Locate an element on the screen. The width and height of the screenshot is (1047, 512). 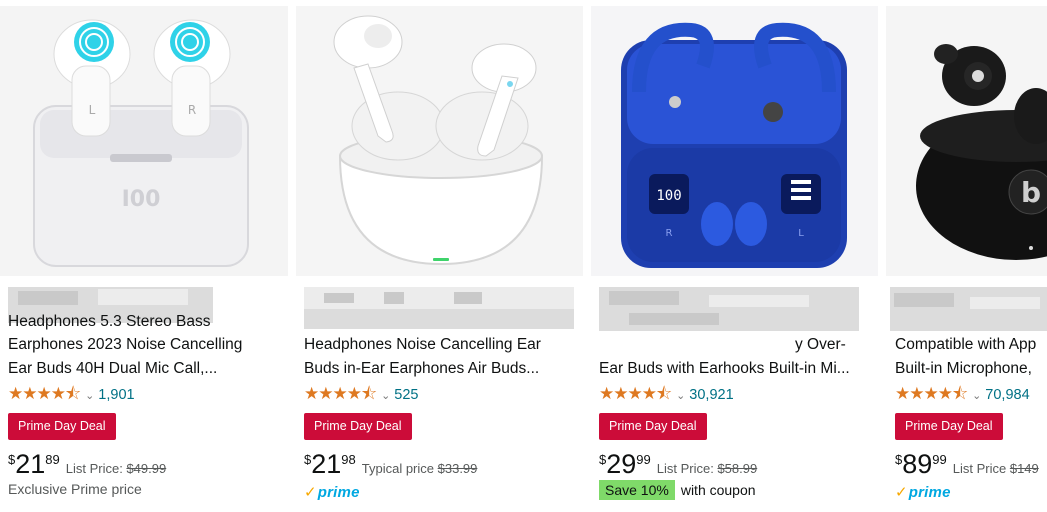
price: $ 21 89 List Price: $49.99 is located at coordinates (87, 464).